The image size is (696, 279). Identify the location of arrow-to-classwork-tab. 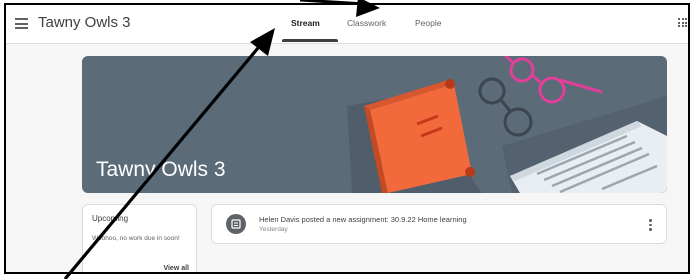
(339, 8).